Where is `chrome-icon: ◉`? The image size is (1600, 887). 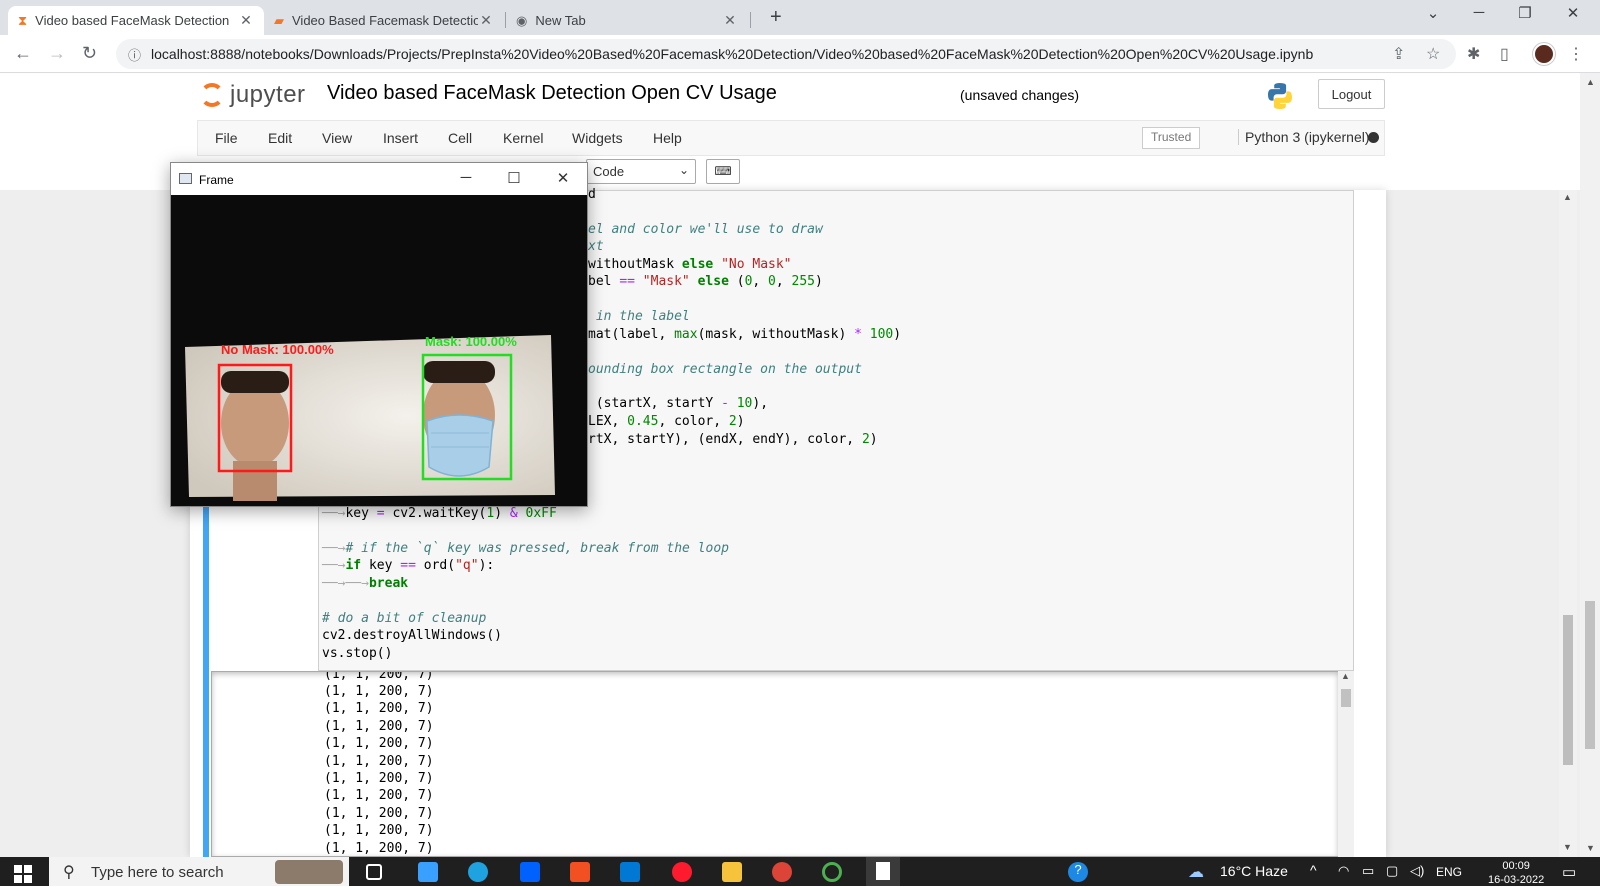 chrome-icon: ◉ is located at coordinates (522, 20).